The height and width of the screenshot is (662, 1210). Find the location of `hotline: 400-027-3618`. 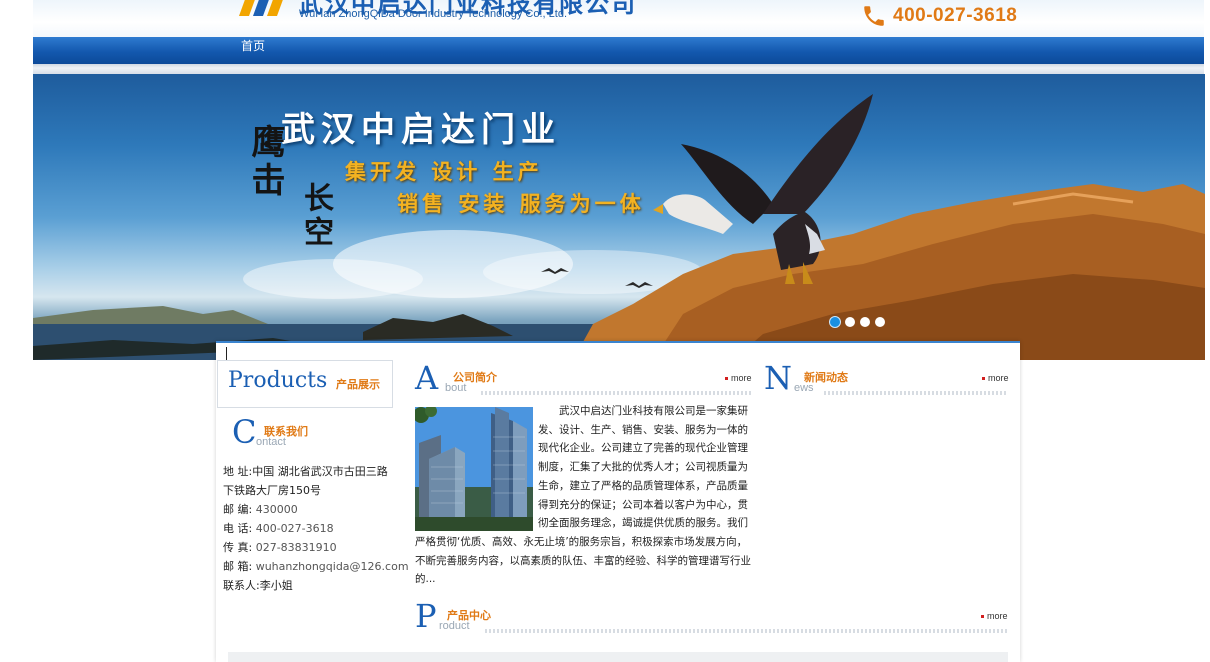

hotline: 400-027-3618 is located at coordinates (939, 16).